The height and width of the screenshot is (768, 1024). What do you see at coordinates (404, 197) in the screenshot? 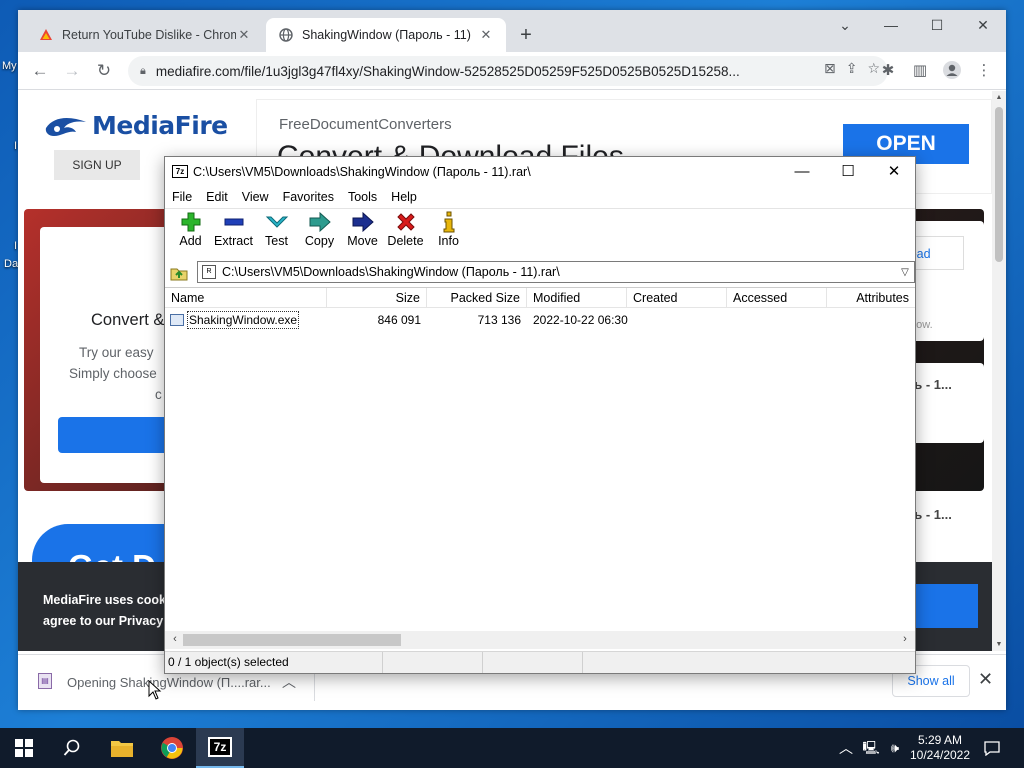
I see `menu-help: Help` at bounding box center [404, 197].